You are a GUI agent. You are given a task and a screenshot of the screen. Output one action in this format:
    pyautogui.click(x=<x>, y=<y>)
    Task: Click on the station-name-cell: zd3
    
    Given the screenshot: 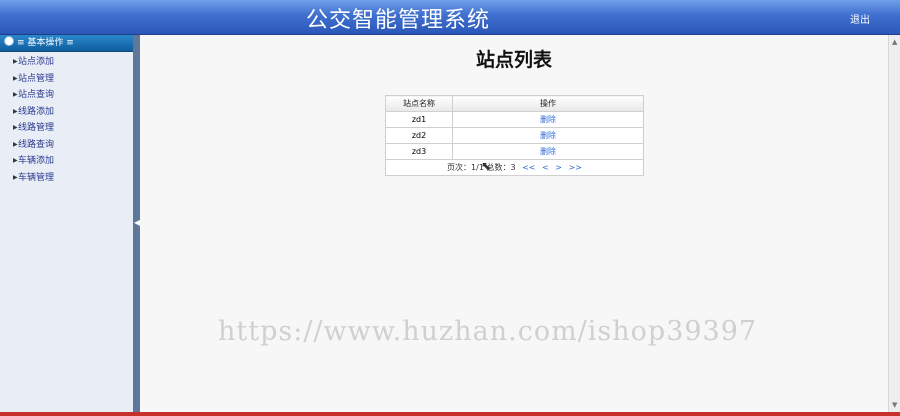 What is the action you would take?
    pyautogui.click(x=419, y=151)
    